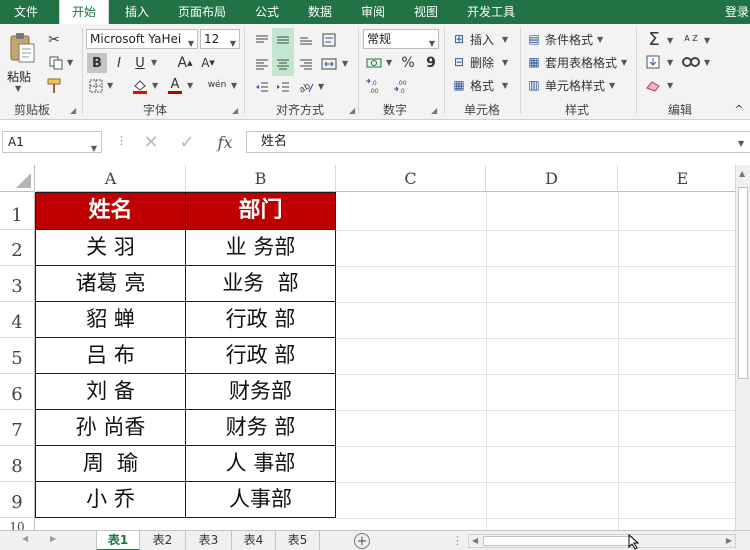  What do you see at coordinates (352, 110) in the screenshot?
I see `alignment-launcher-icon: ◢` at bounding box center [352, 110].